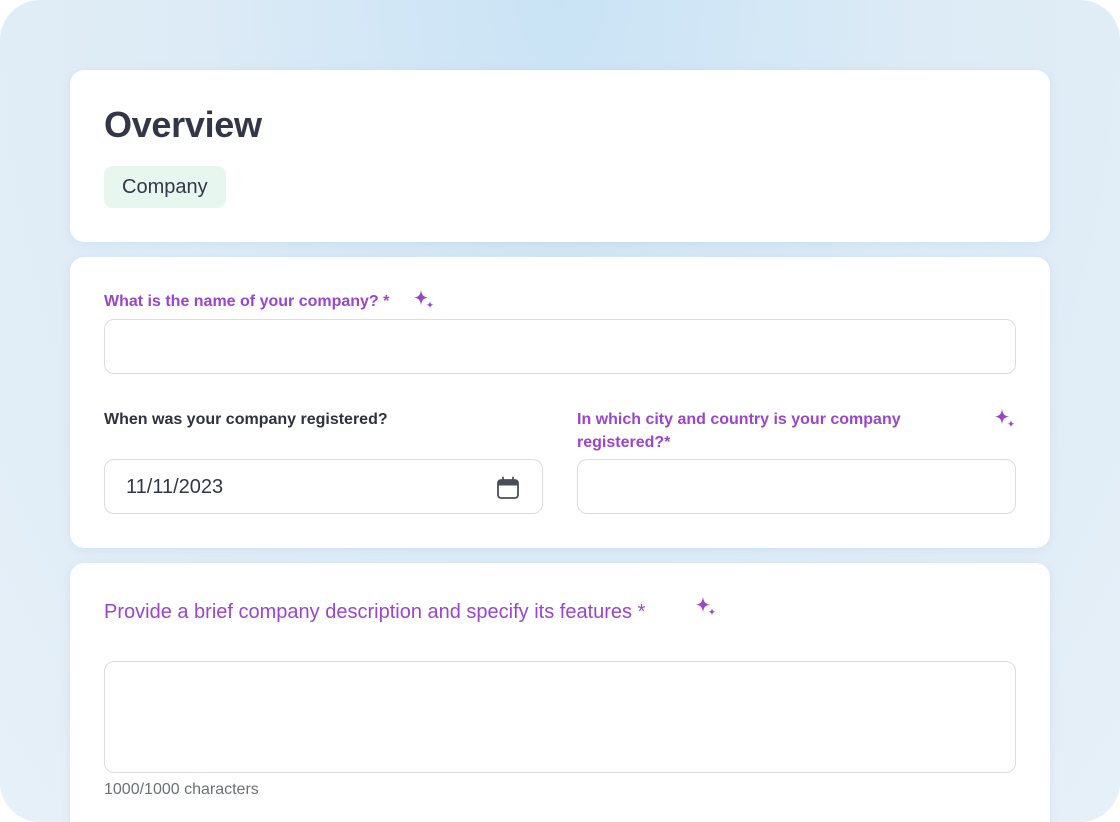 The width and height of the screenshot is (1120, 822). Describe the element at coordinates (560, 717) in the screenshot. I see `description-textarea` at that location.